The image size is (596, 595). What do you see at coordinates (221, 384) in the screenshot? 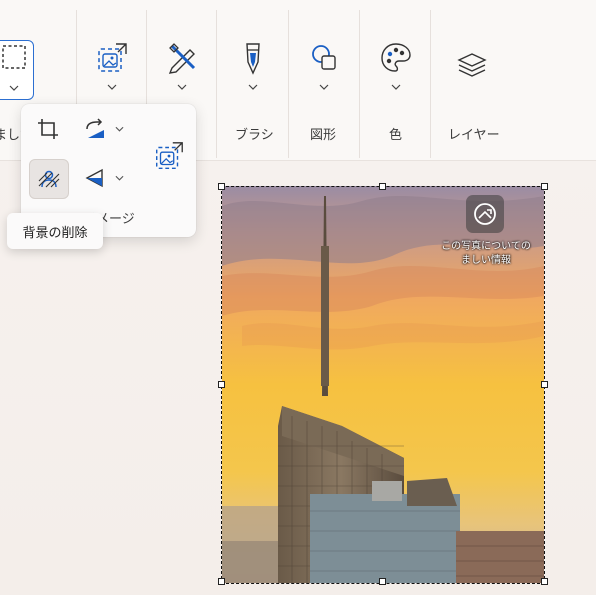
I see `resize-handle-middle-left` at bounding box center [221, 384].